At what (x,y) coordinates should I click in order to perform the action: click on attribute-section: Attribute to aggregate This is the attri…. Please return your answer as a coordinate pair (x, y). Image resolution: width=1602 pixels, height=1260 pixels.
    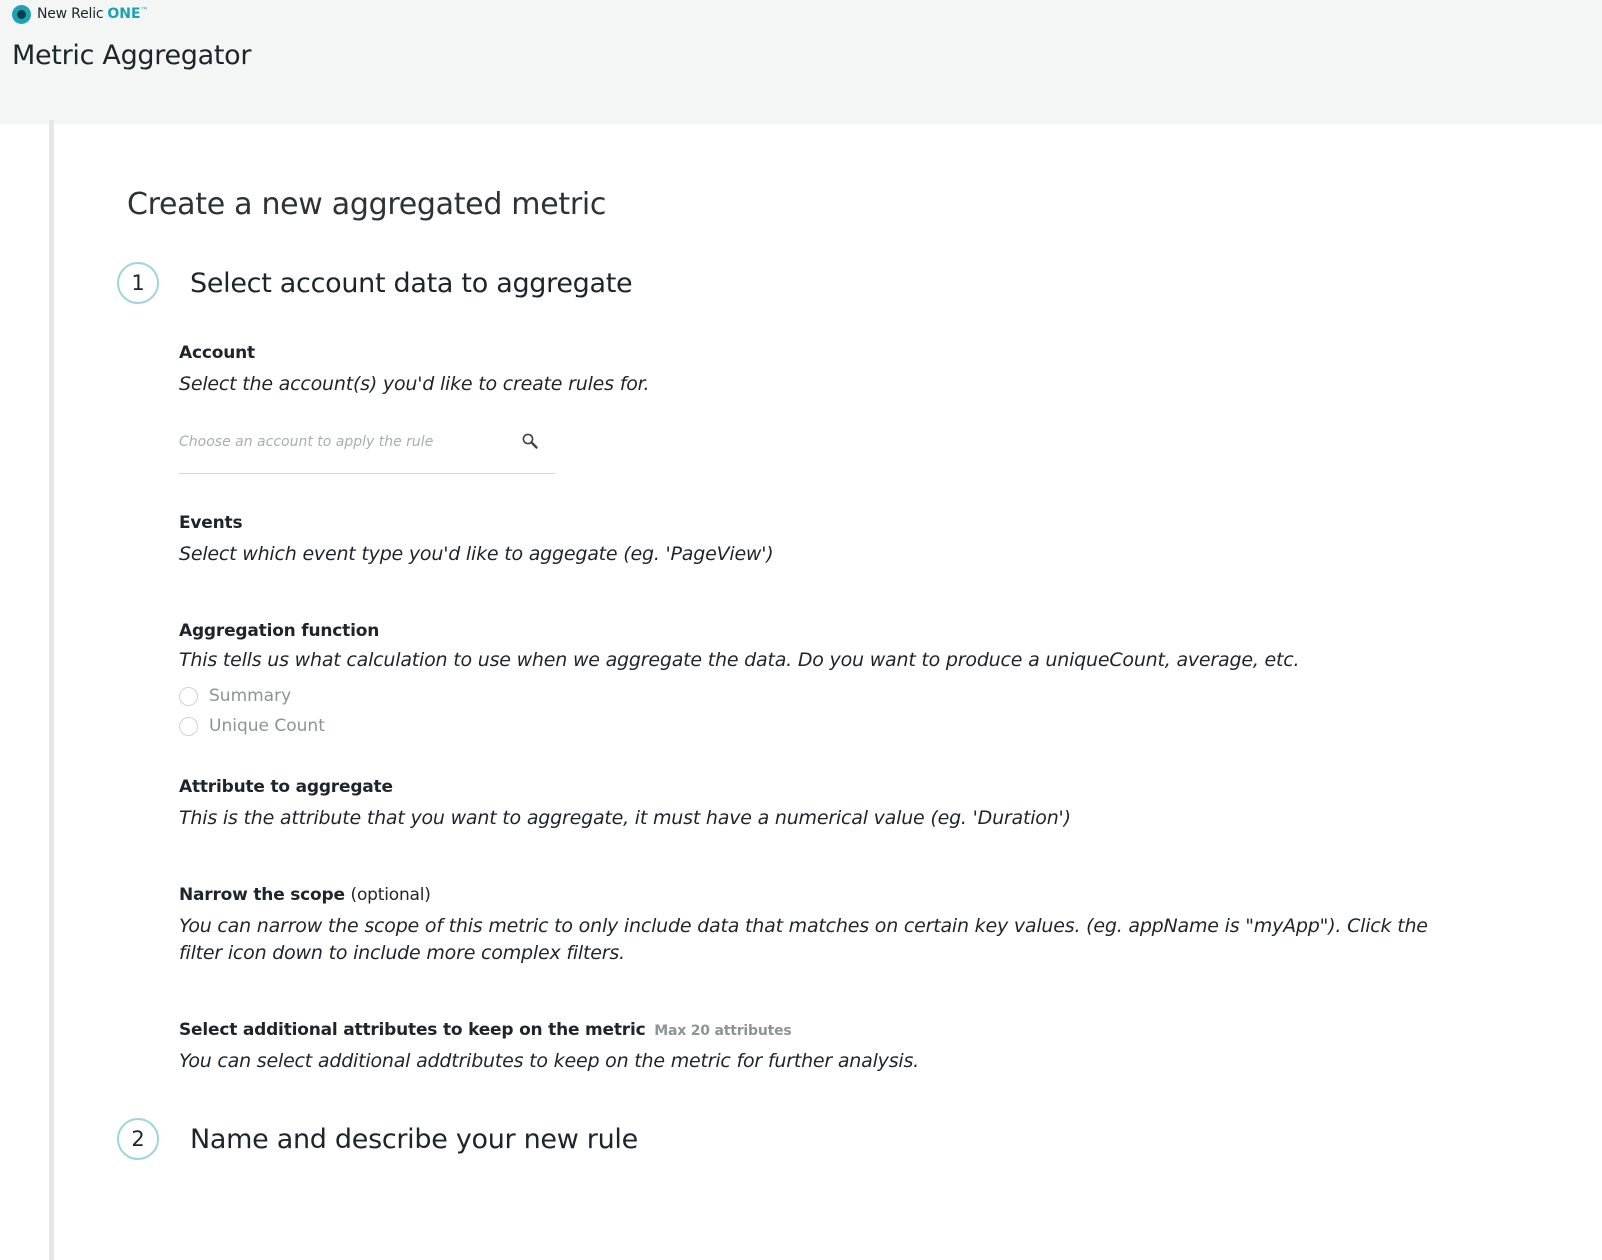
    Looking at the image, I should click on (625, 804).